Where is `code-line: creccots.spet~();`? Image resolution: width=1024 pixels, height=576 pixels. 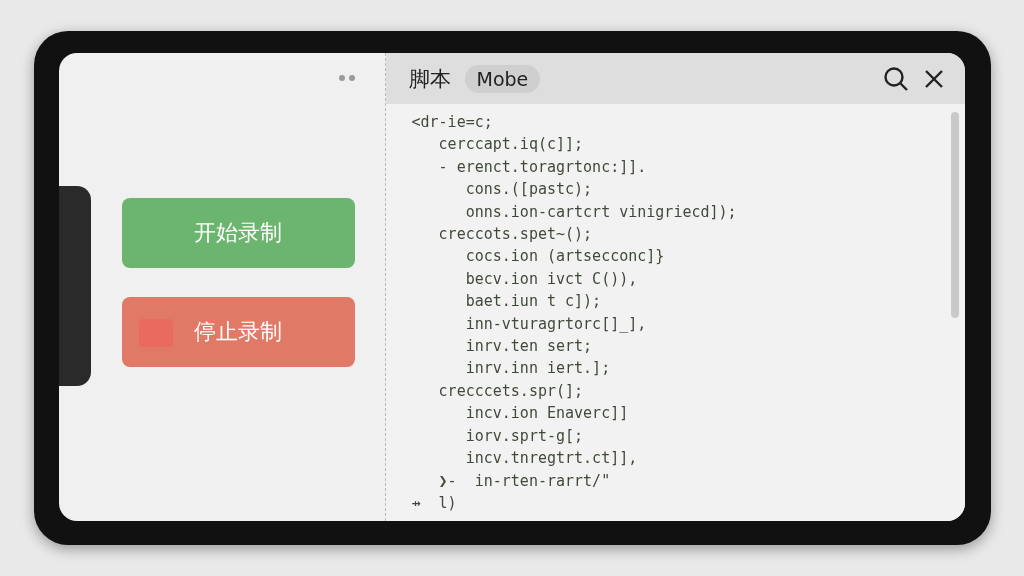
code-line: creccots.spet~(); is located at coordinates (515, 235).